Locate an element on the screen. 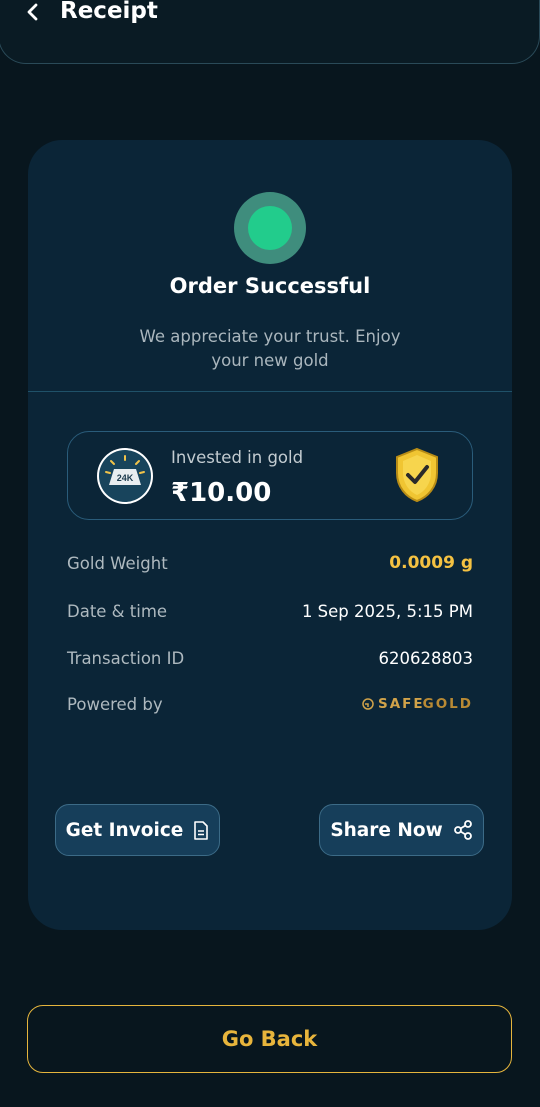  detail-label: Transaction ID is located at coordinates (126, 658).